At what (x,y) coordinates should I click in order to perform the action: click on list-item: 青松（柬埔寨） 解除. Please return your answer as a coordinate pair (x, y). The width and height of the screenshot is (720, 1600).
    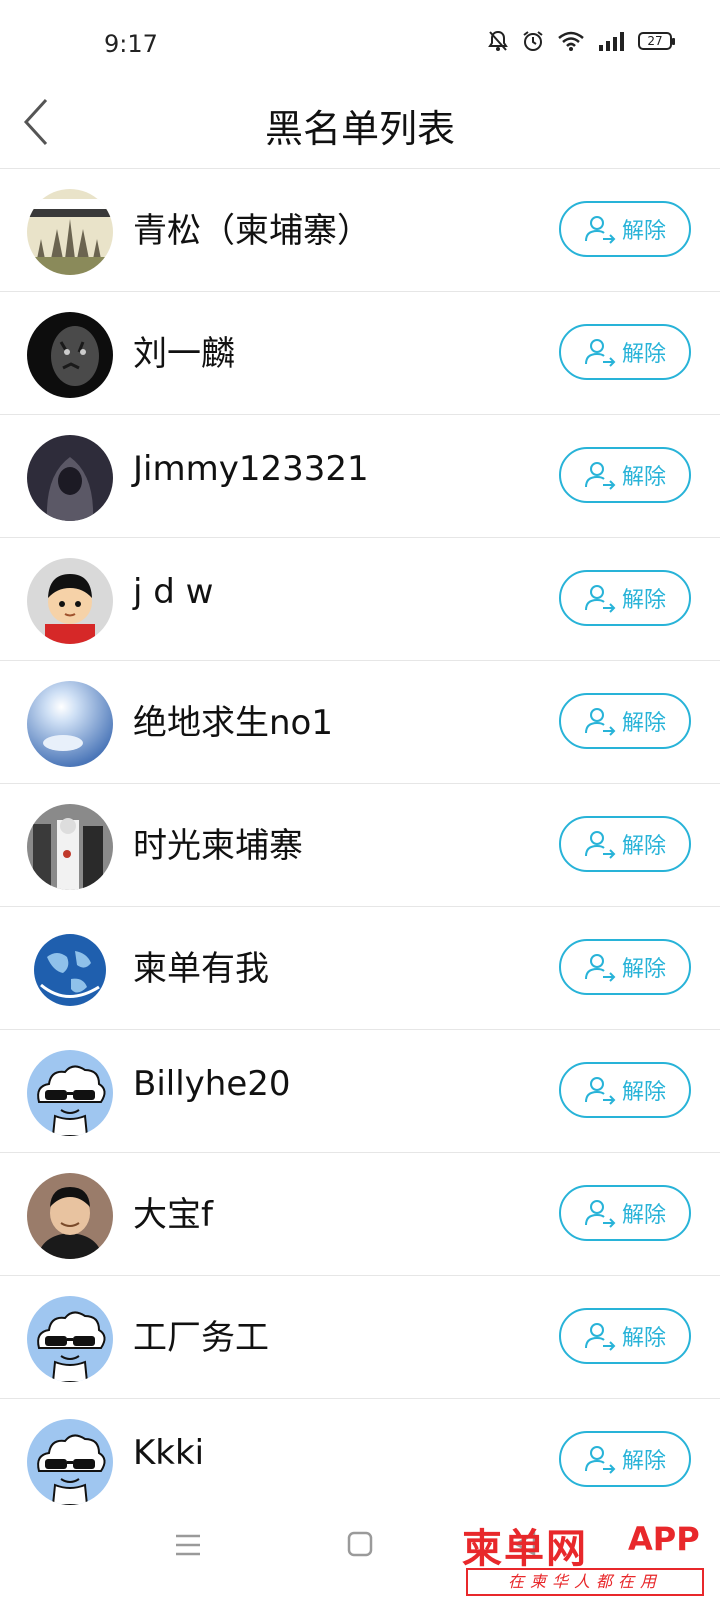
    Looking at the image, I should click on (360, 230).